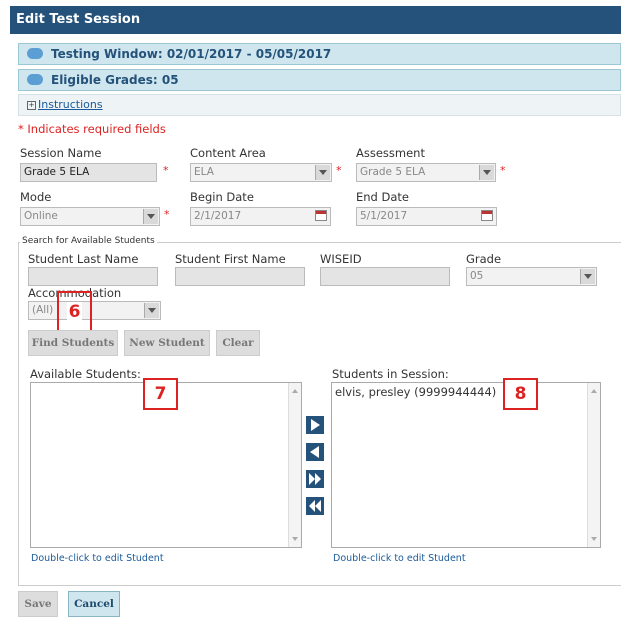 This screenshot has width=621, height=617. What do you see at coordinates (319, 80) in the screenshot?
I see `eligible-grades-panel: Eligible Grades: 05` at bounding box center [319, 80].